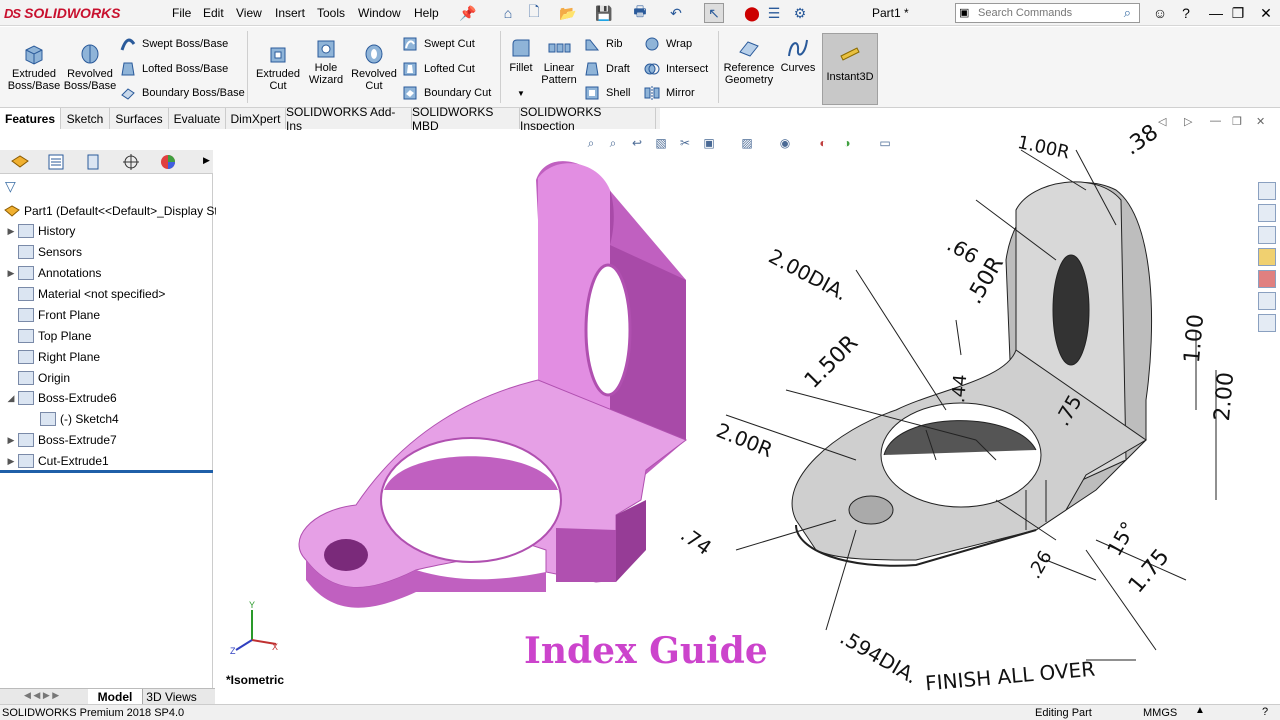  I want to click on tree-item: ▶ History, so click(39, 231).